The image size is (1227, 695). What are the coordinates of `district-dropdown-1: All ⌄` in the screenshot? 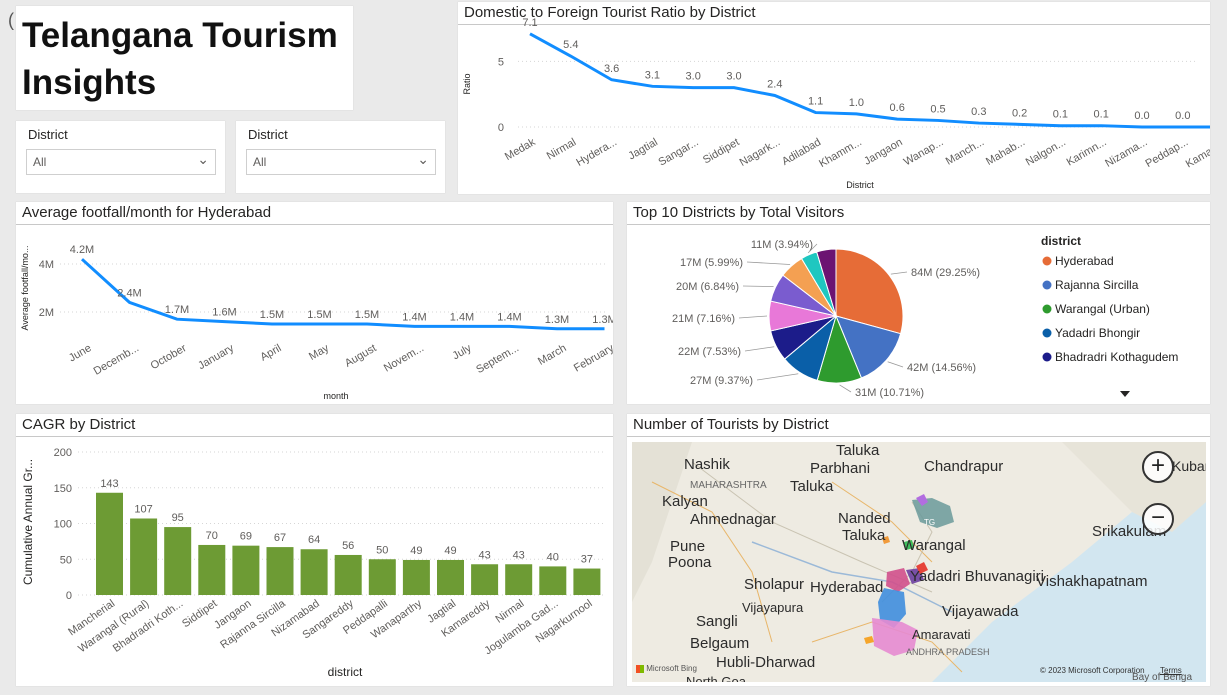 It's located at (121, 162).